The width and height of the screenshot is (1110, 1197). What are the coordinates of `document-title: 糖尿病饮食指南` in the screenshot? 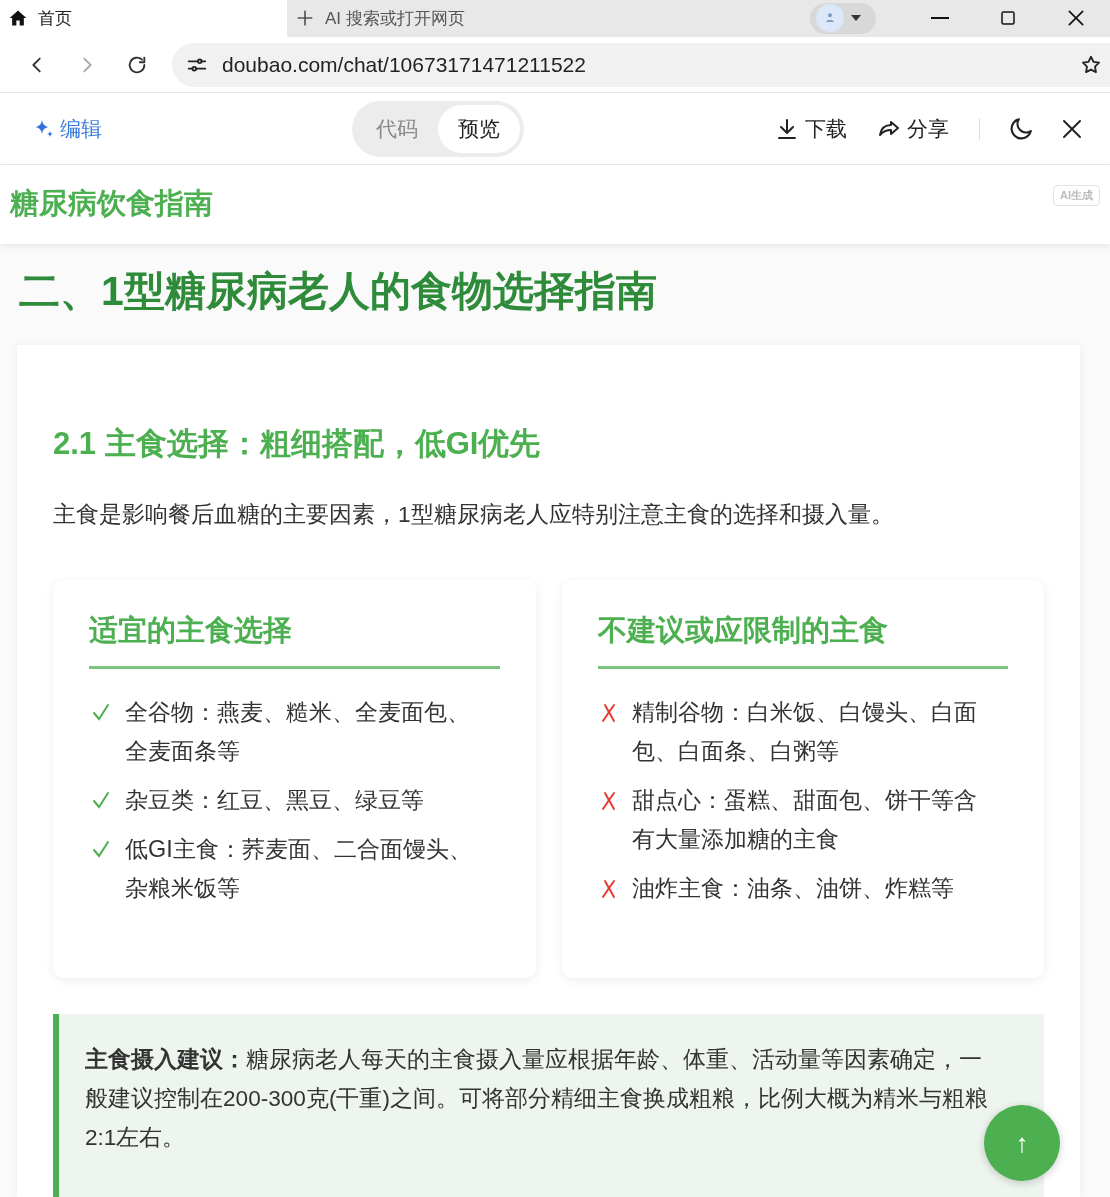 It's located at (111, 204).